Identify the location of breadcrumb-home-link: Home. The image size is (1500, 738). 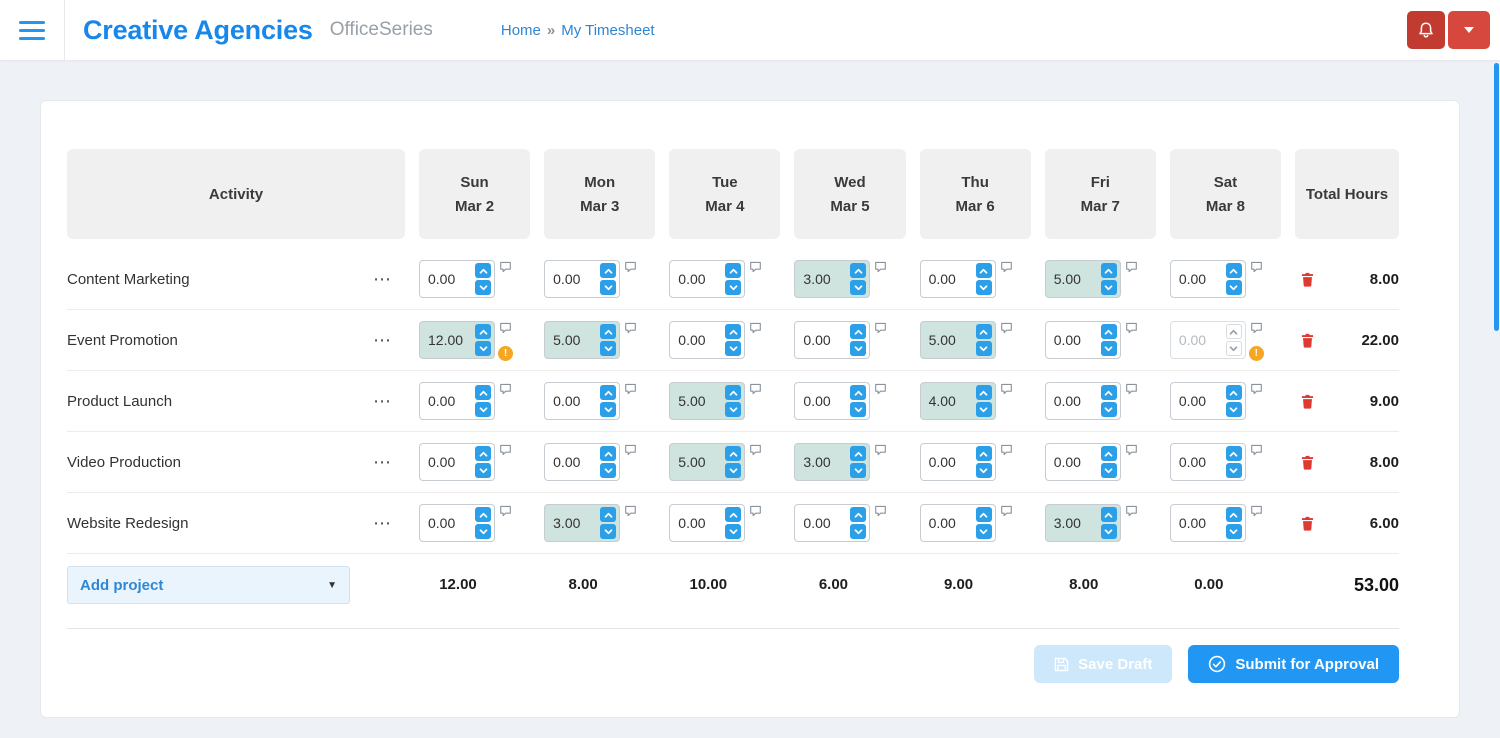
(521, 30).